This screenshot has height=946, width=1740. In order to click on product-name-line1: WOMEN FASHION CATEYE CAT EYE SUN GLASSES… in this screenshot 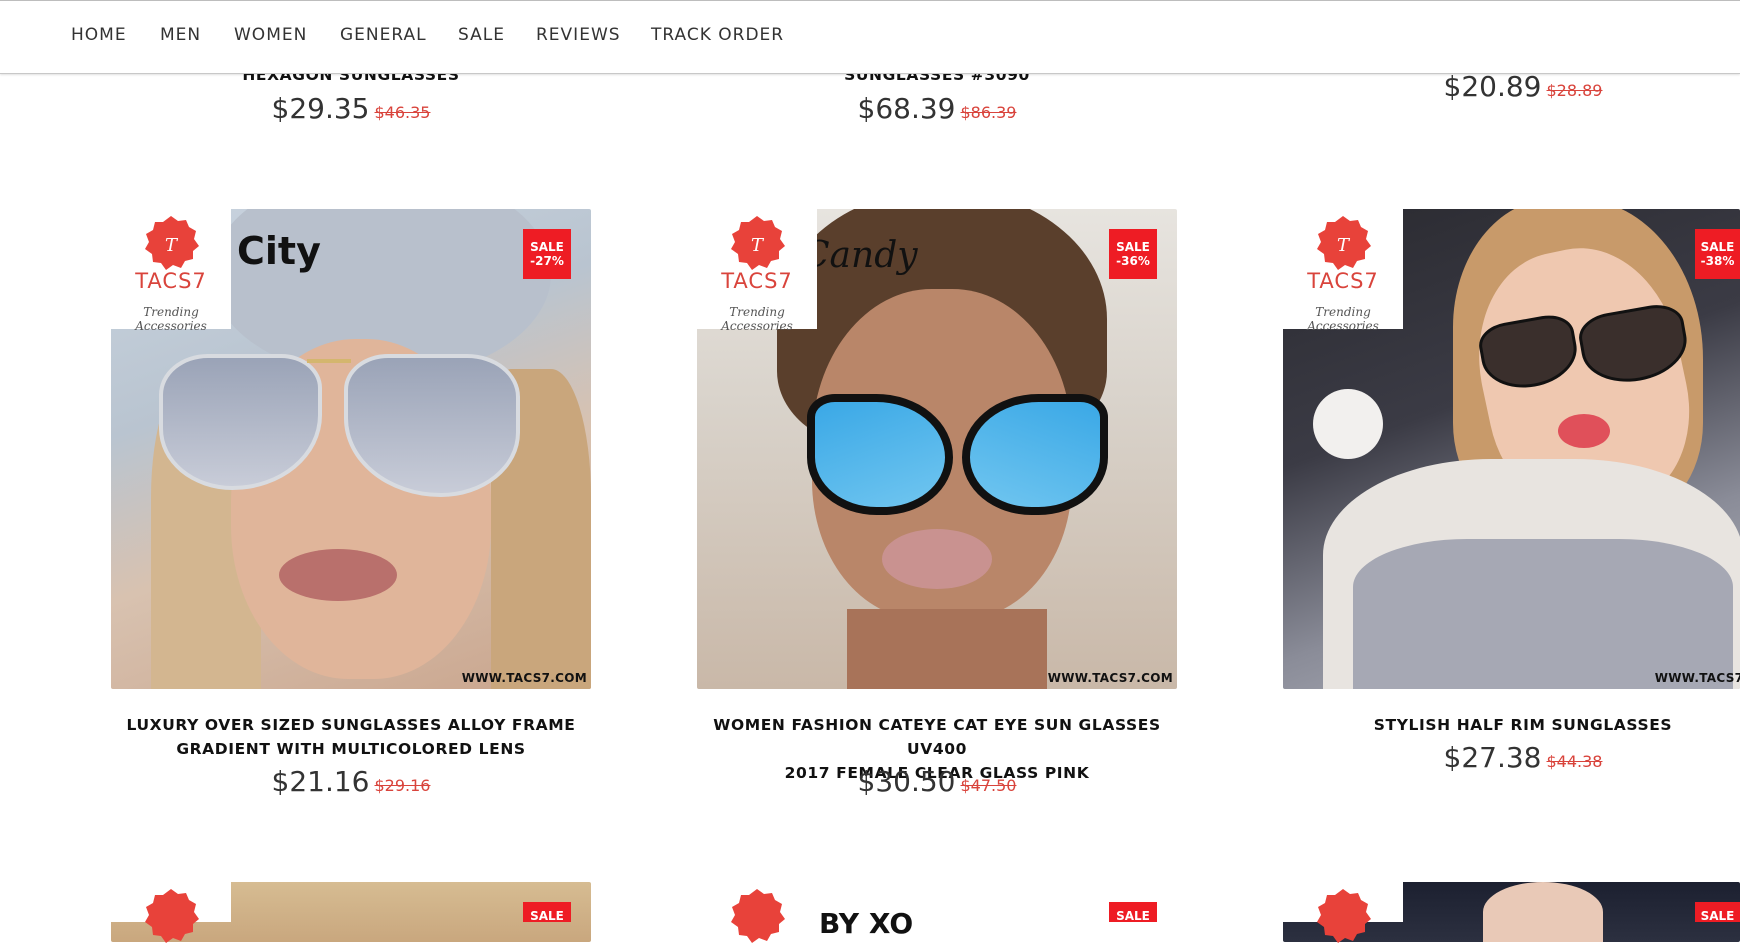, I will do `click(937, 737)`.